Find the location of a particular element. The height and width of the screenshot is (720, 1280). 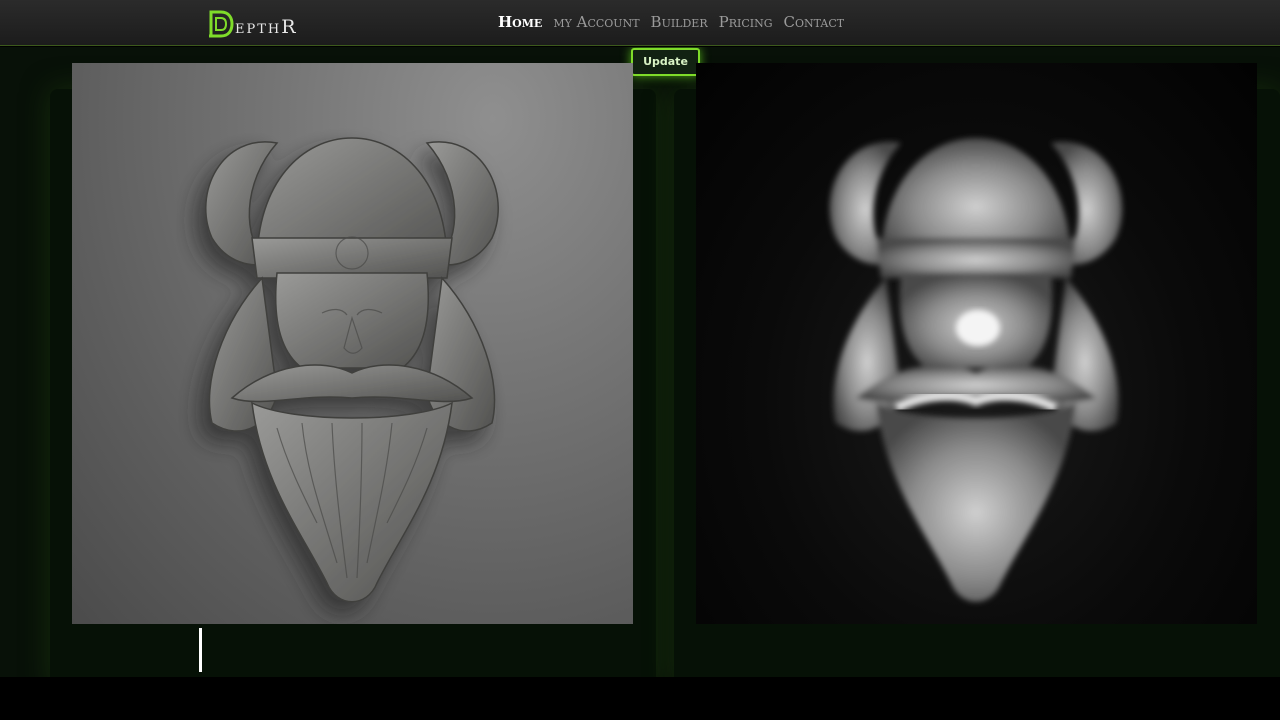

text-cursor is located at coordinates (200, 650).